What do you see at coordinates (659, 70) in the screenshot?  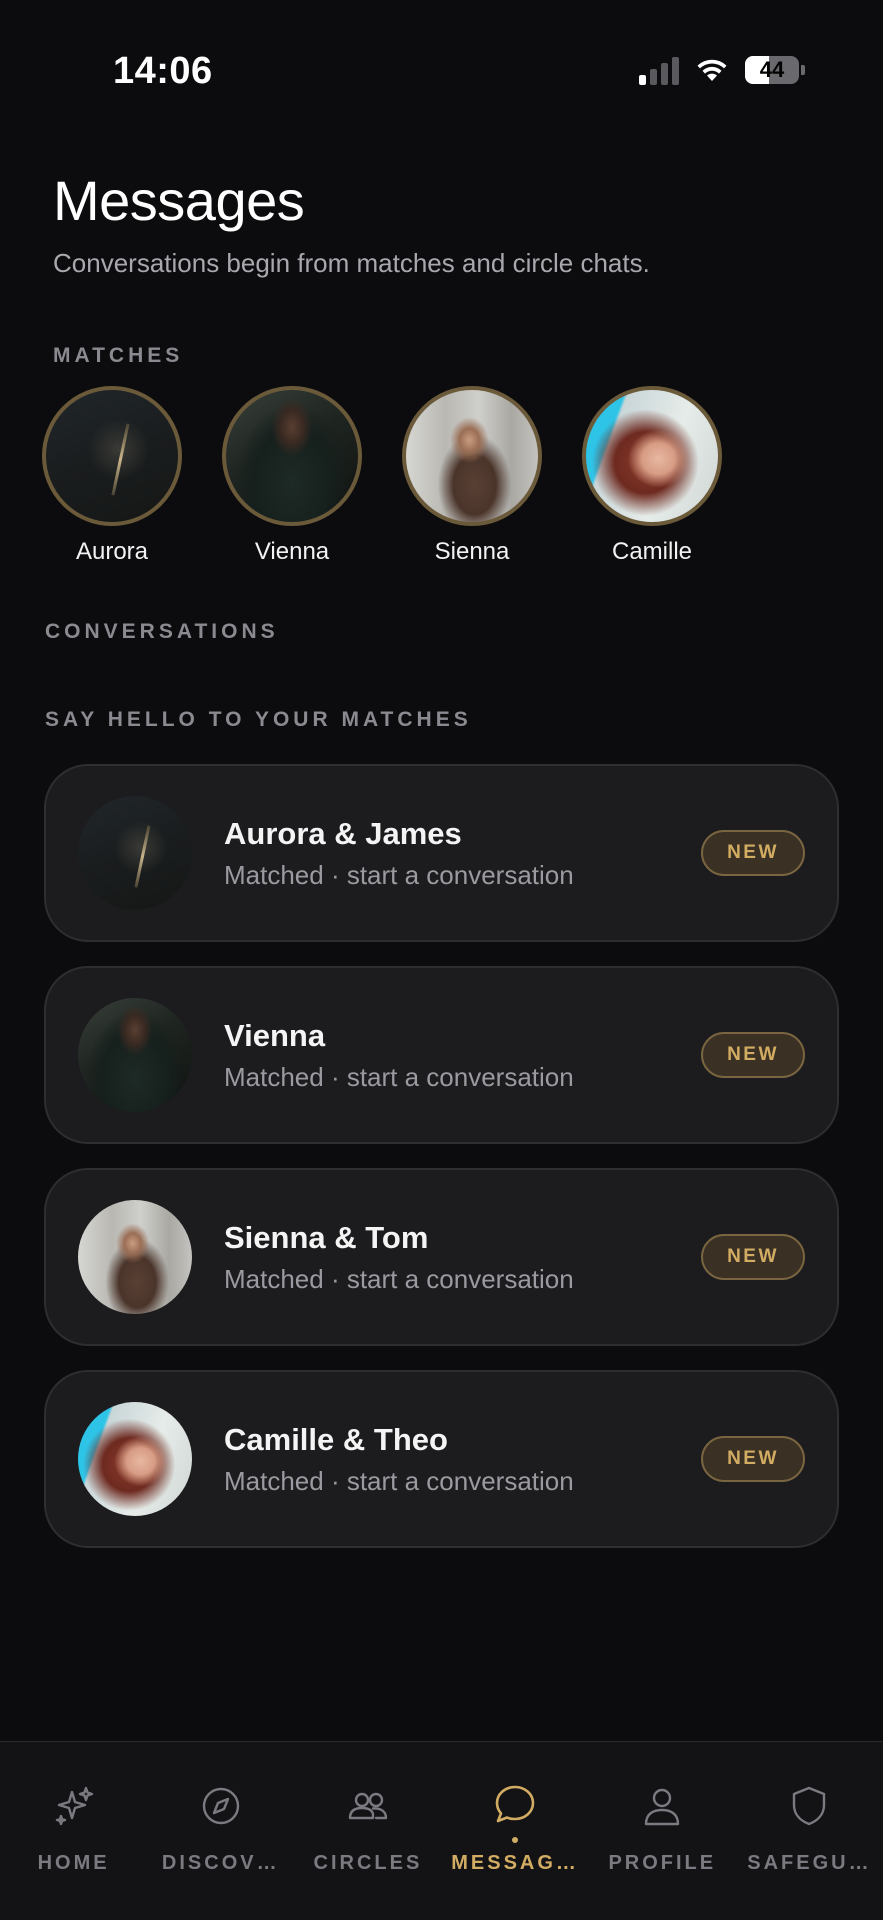 I see `cellular-signal-icon` at bounding box center [659, 70].